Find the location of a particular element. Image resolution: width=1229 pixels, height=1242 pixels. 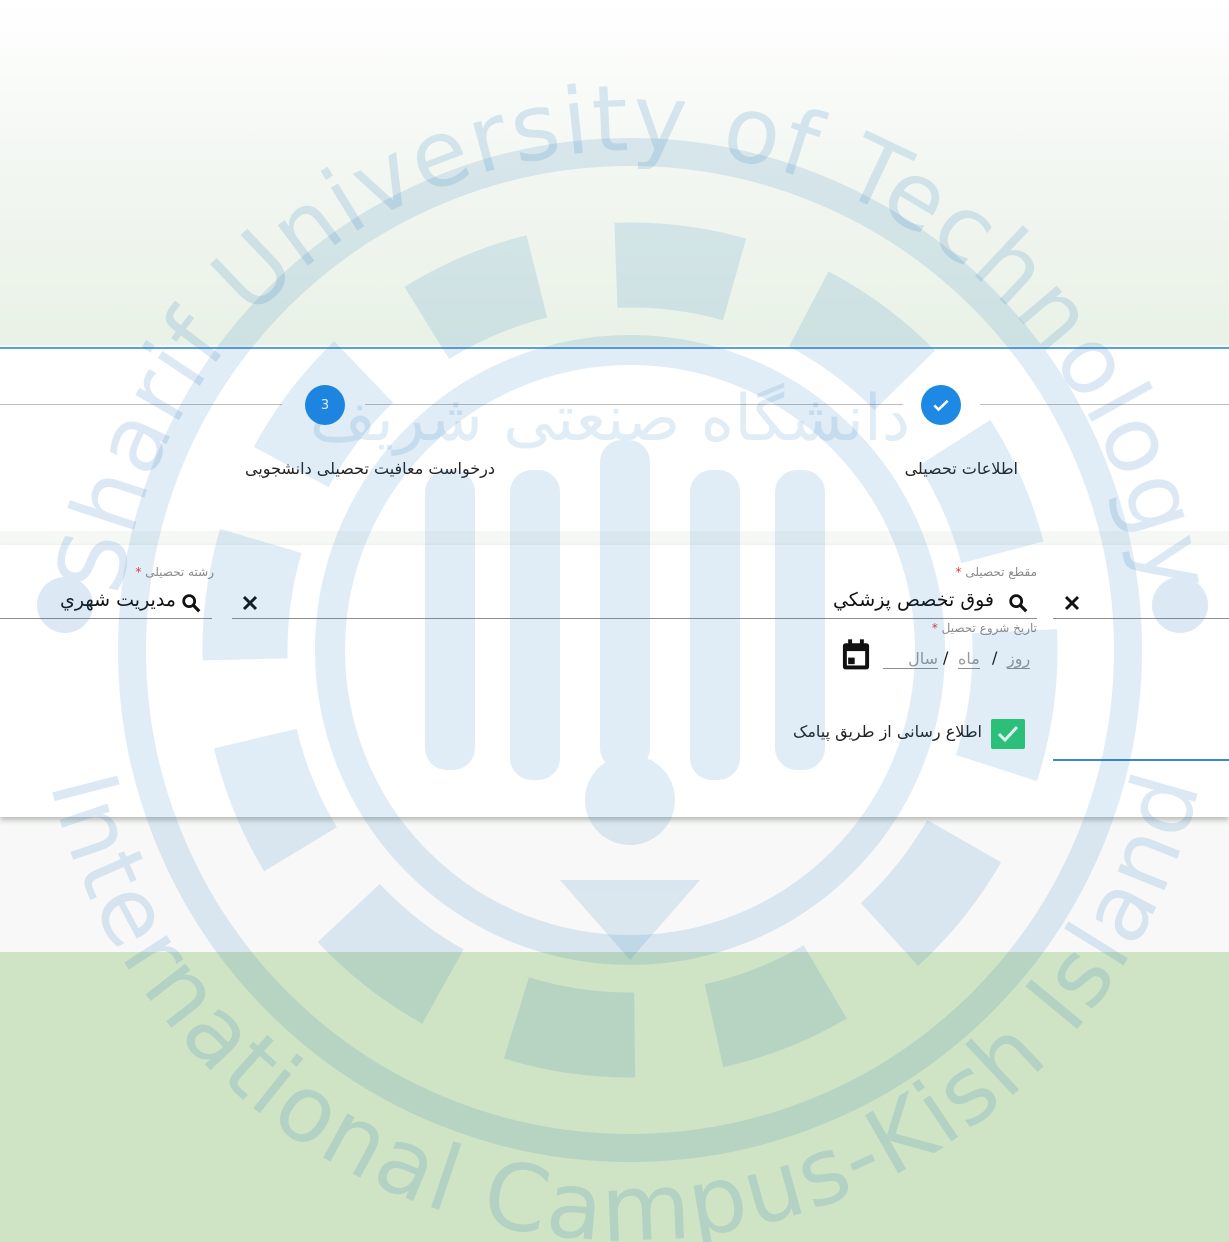

major-label-text: رشته تحصیلی is located at coordinates (179, 572).